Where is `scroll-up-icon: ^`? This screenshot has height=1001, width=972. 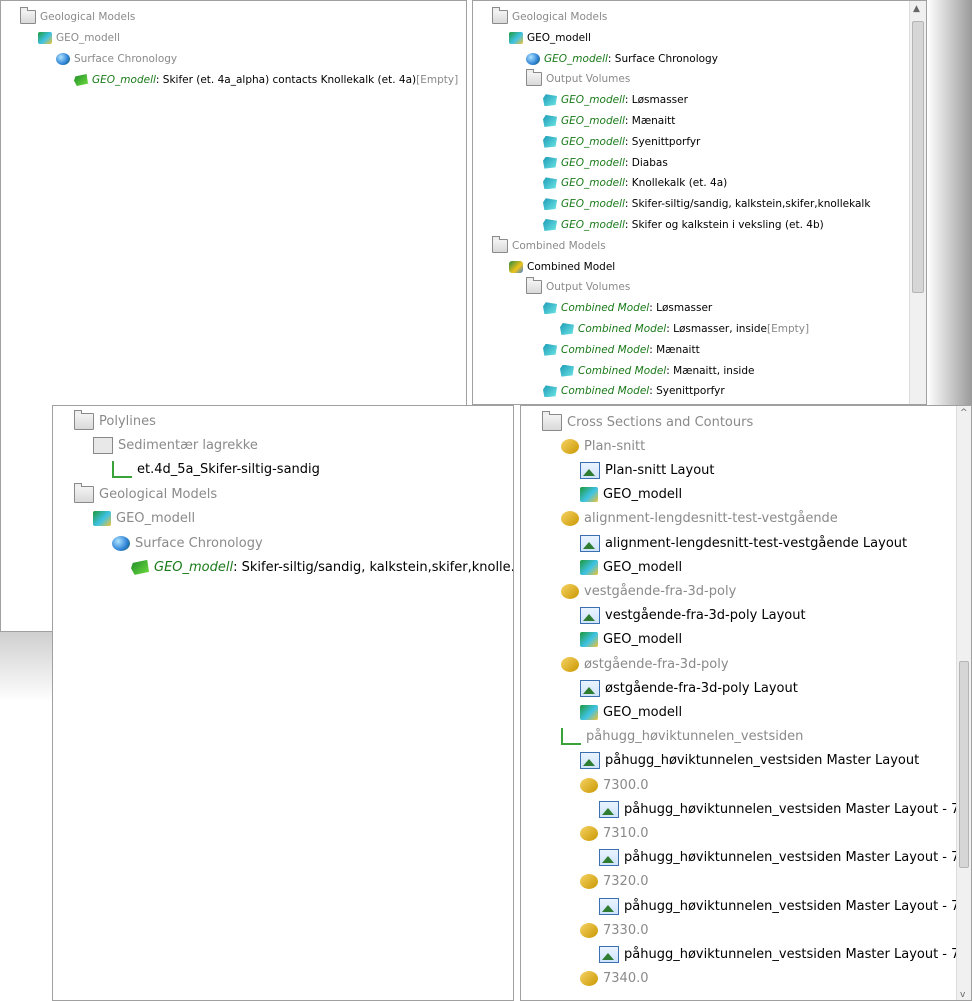
scroll-up-icon: ^ is located at coordinates (964, 413).